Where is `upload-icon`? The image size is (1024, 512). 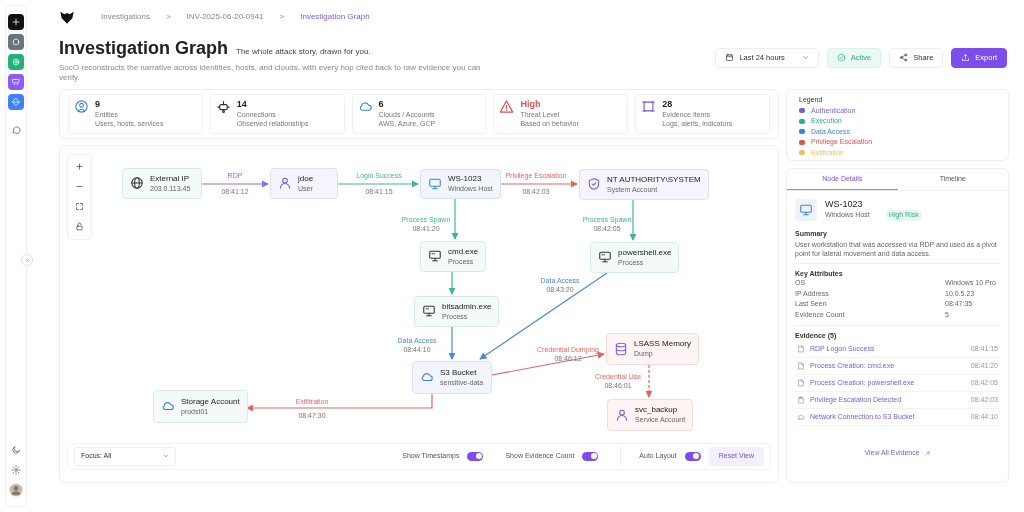 upload-icon is located at coordinates (966, 58).